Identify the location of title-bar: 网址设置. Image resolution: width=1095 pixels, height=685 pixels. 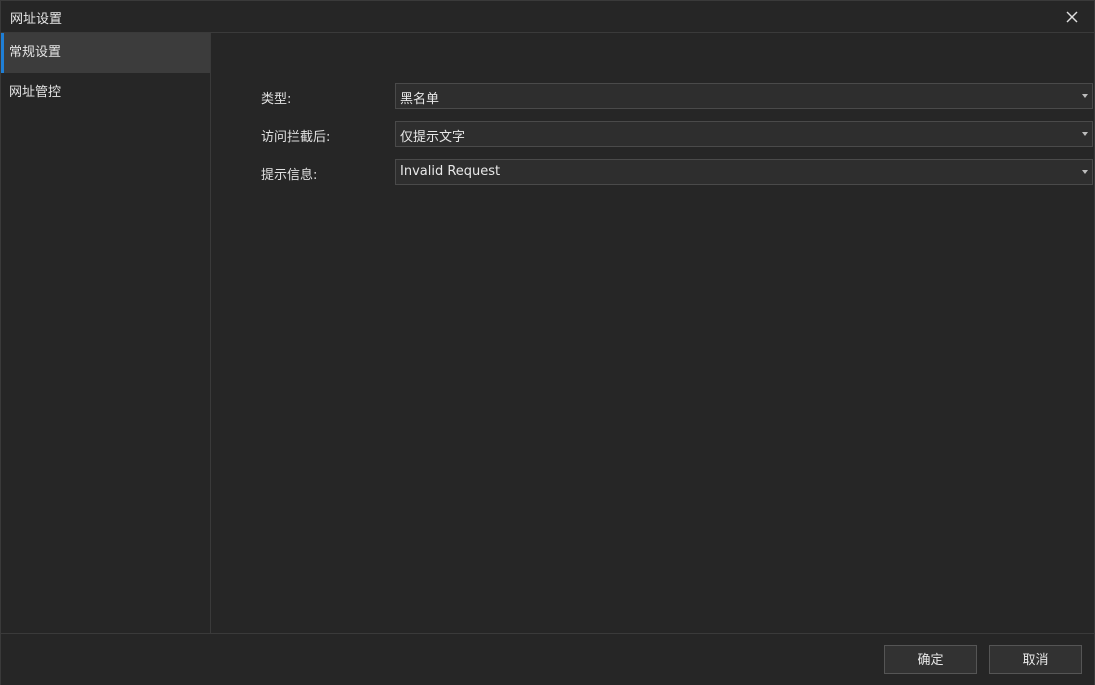
(547, 17).